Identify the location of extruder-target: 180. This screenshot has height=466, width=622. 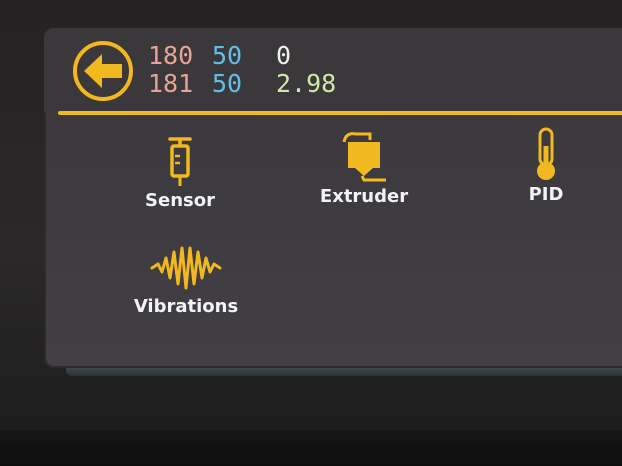
(171, 55).